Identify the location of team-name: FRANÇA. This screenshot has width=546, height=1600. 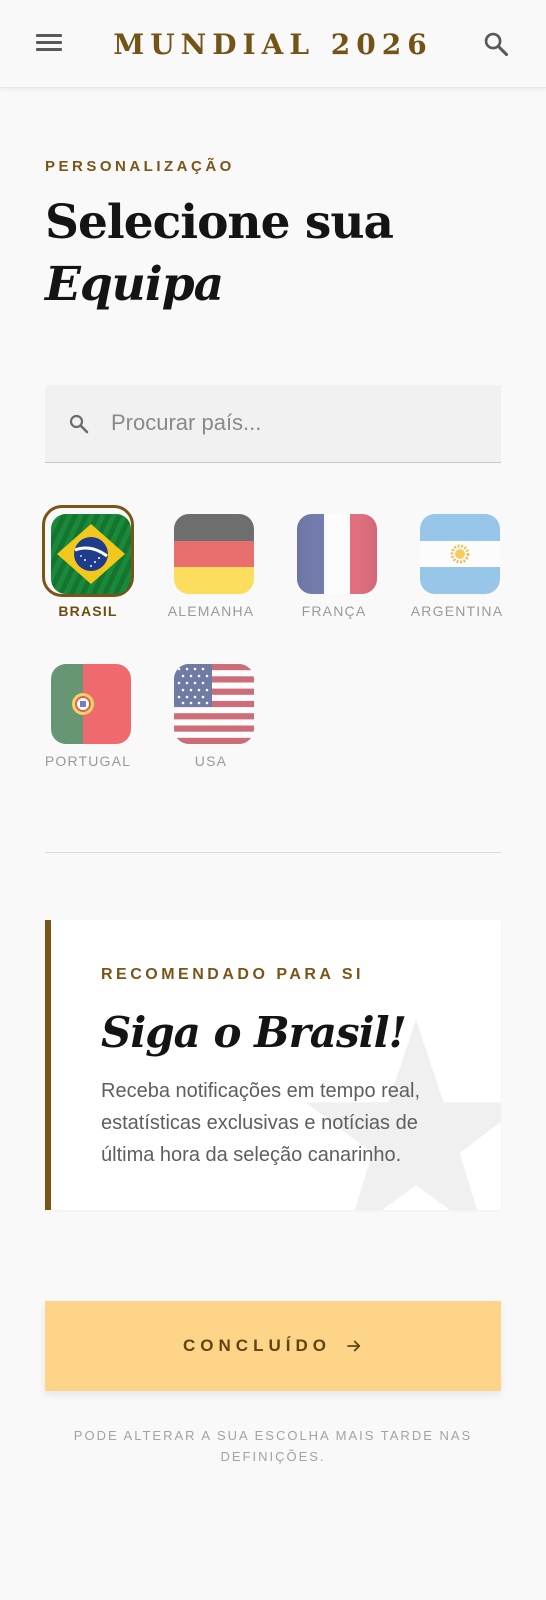
(334, 611).